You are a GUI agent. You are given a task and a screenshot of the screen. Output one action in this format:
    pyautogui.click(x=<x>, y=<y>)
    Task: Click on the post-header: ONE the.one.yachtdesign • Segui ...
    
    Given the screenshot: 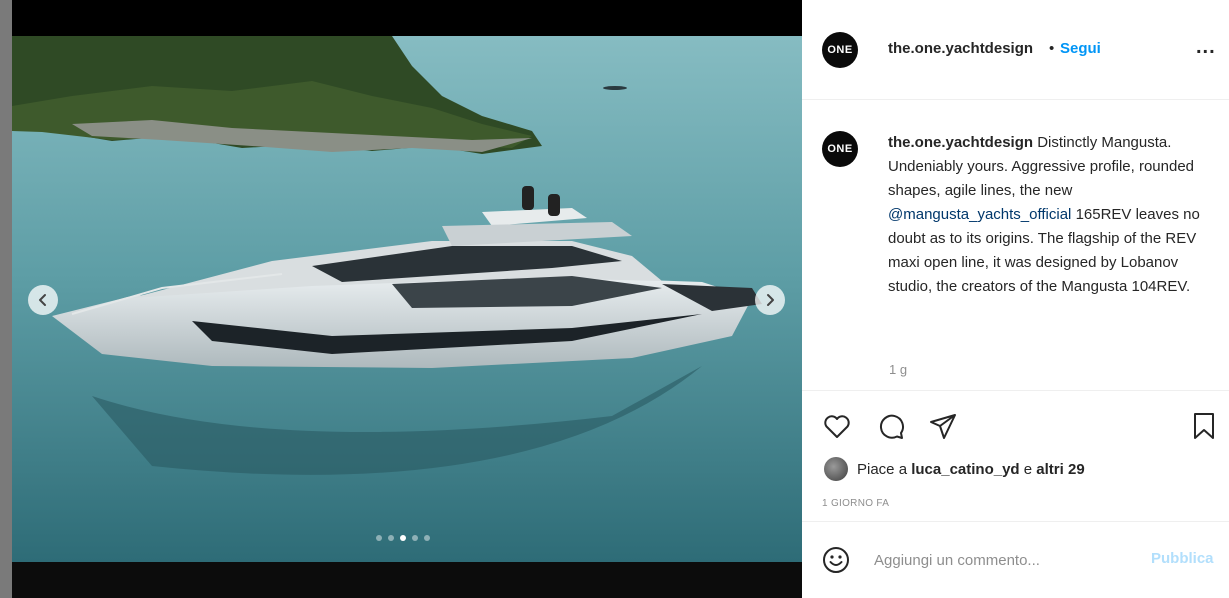 What is the action you would take?
    pyautogui.click(x=1015, y=50)
    